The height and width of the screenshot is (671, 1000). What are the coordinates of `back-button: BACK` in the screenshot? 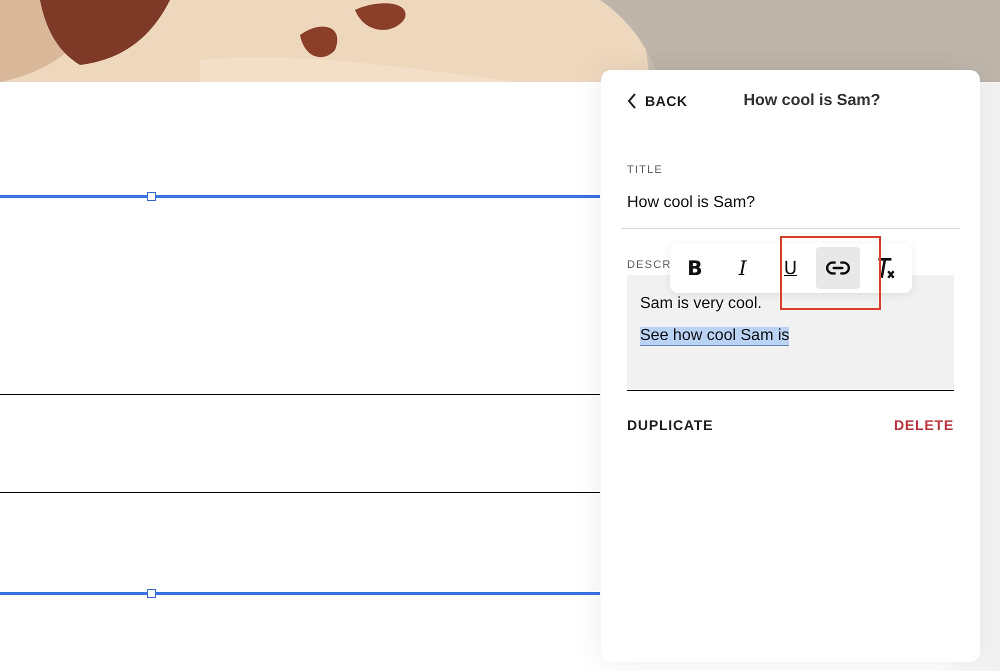 It's located at (657, 101).